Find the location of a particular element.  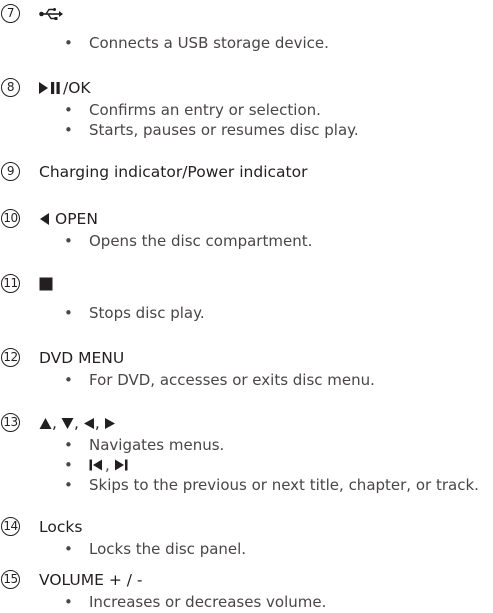

heading-text: DVD MENU is located at coordinates (82, 358).